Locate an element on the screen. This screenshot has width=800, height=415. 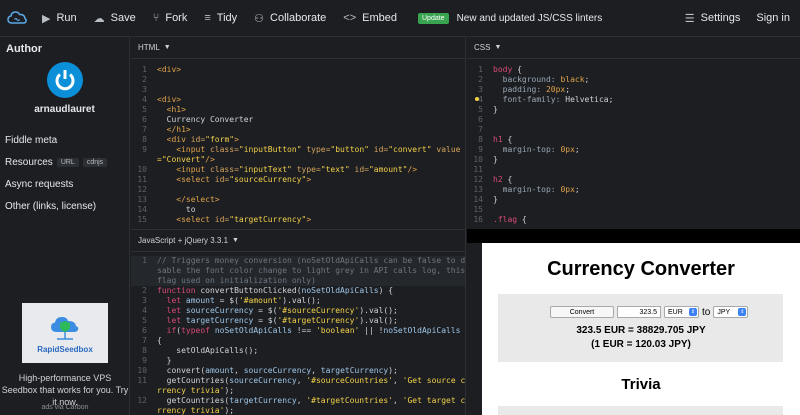
target-currency-select: JPY ⇕ is located at coordinates (731, 312).